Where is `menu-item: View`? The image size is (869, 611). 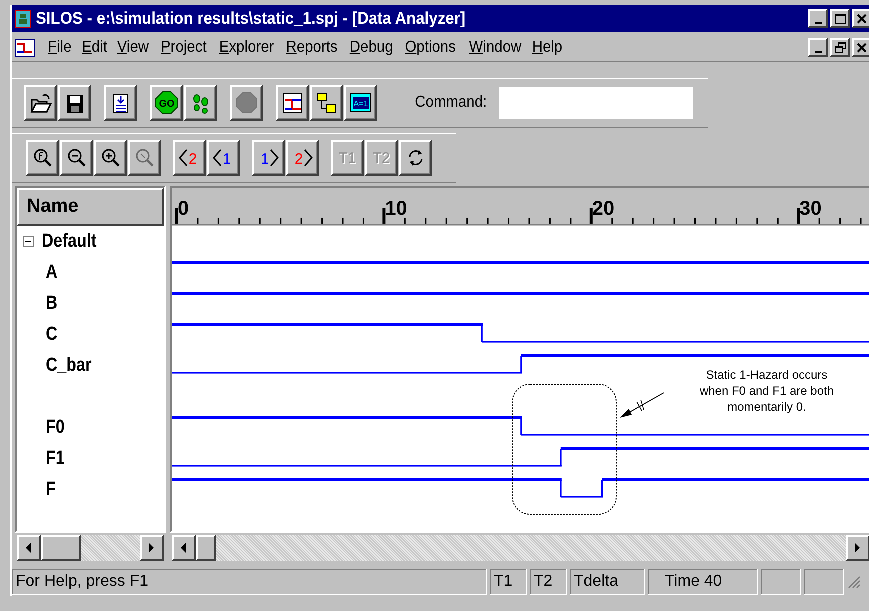 menu-item: View is located at coordinates (133, 47).